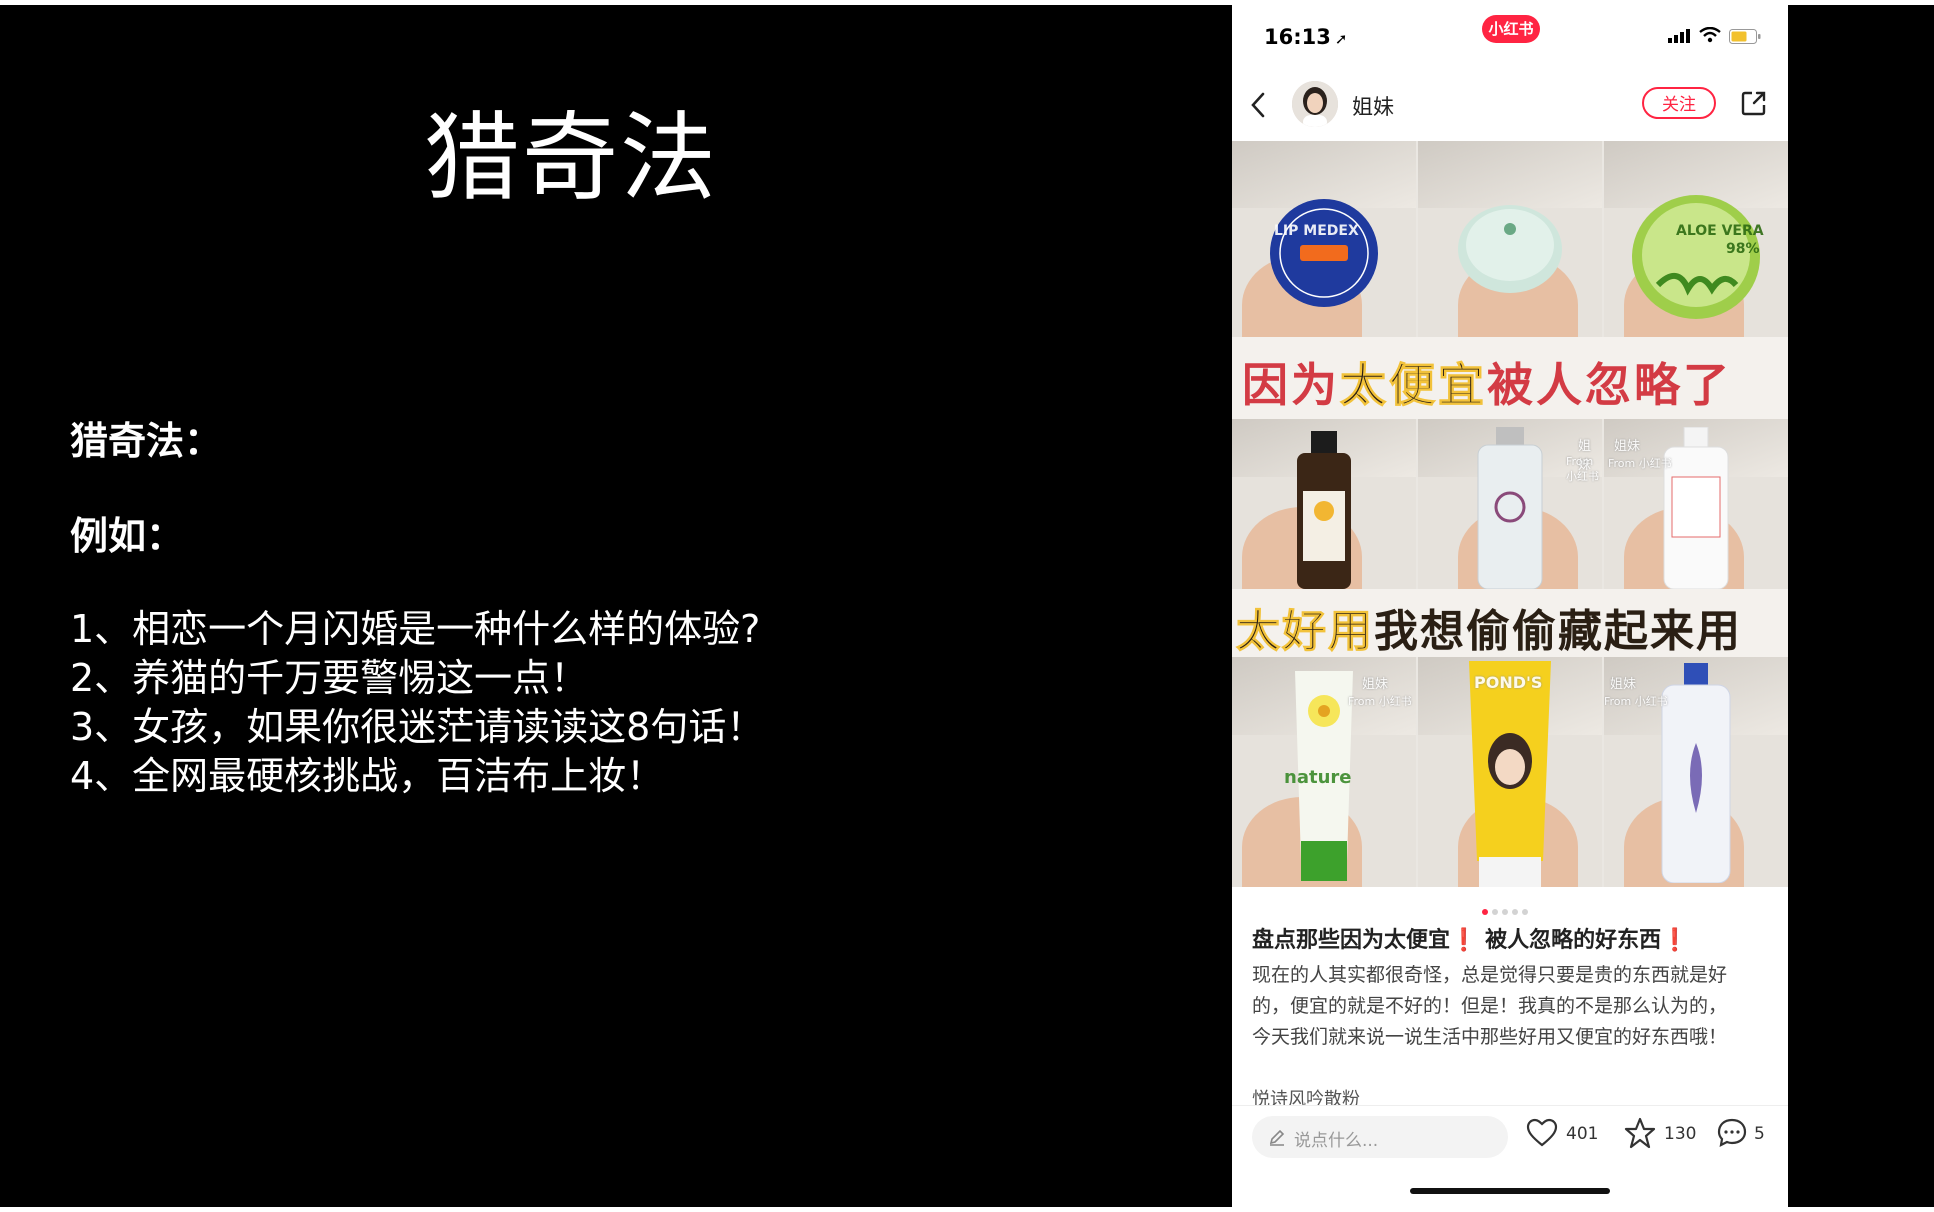 This screenshot has width=1934, height=1212. What do you see at coordinates (1696, 772) in the screenshot?
I see `product-photo-hatomugi-bottle: 姐妹 From 小红书` at bounding box center [1696, 772].